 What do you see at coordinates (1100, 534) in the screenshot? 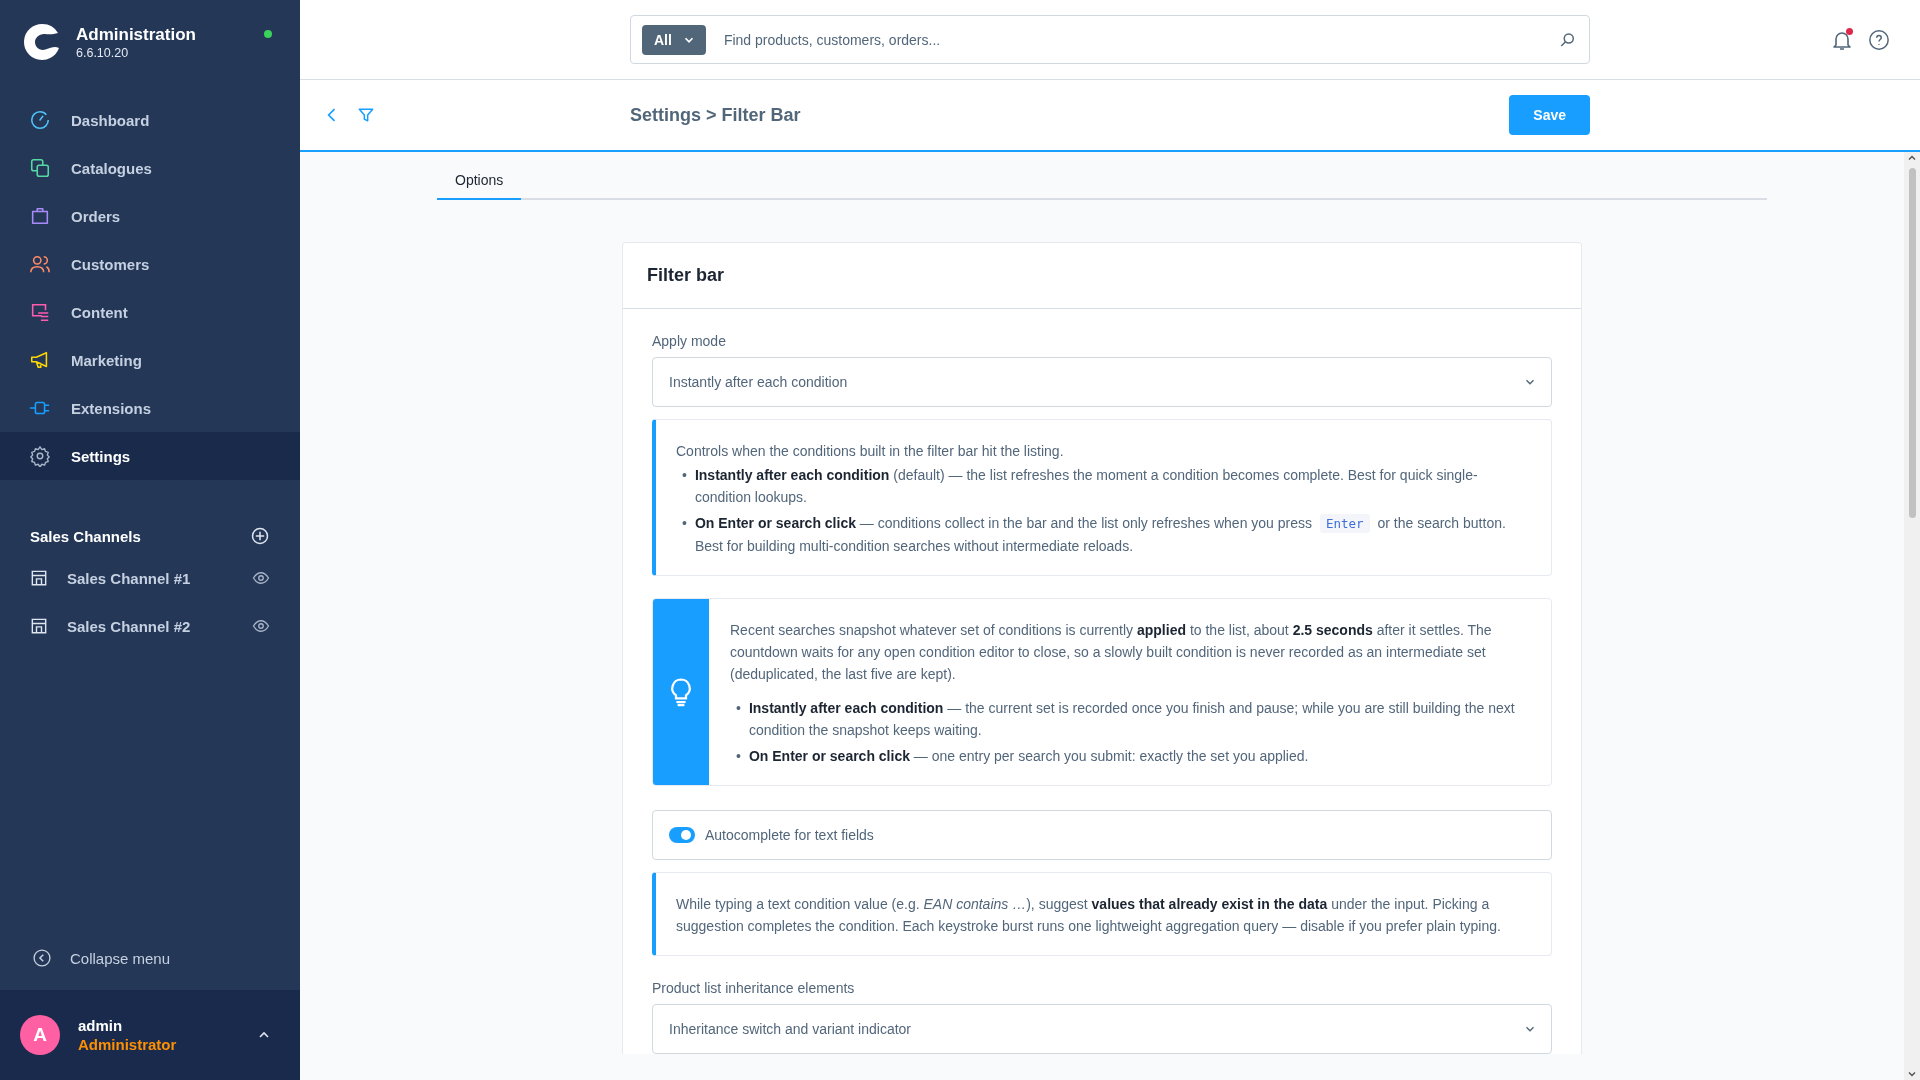
I see `bullet-text: On Enter or search click — conditions collect in the bar and the list only refreshes when you press Enter or the search button. Best for building multi-condition searches without intermediate reloads.` at bounding box center [1100, 534].